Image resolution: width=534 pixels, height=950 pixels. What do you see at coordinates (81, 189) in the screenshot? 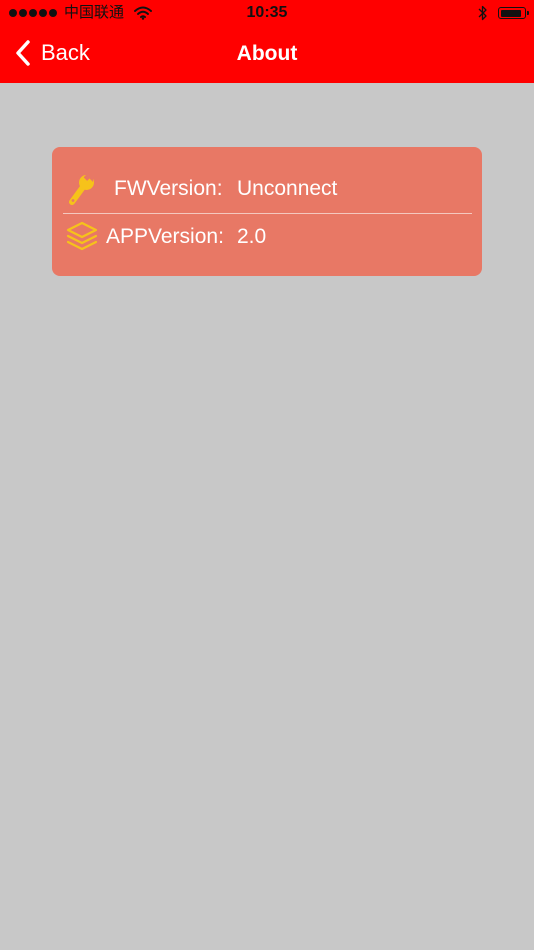
I see `wrench-icon` at bounding box center [81, 189].